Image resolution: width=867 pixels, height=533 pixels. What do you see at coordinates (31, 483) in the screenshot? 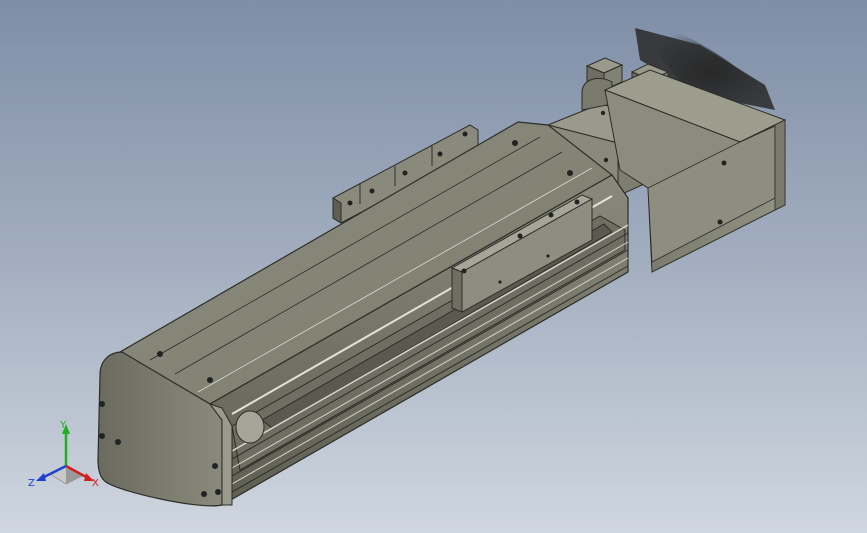
I see `z-axis-label: Z` at bounding box center [31, 483].